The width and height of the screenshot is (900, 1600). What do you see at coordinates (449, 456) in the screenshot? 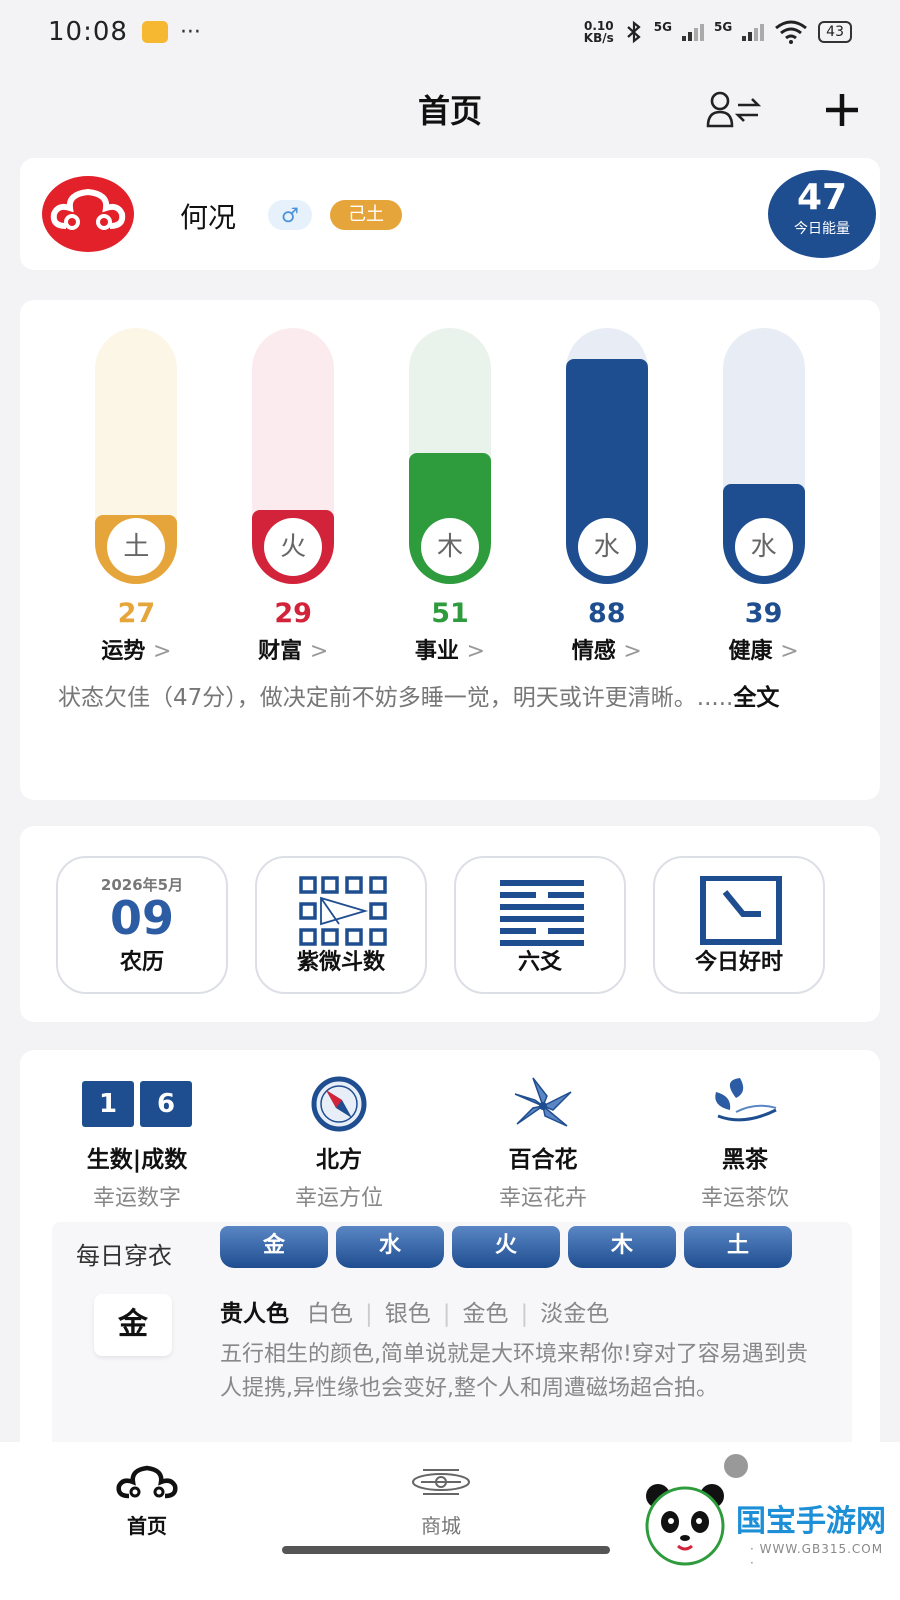
I see `level-tube: 木` at bounding box center [449, 456].